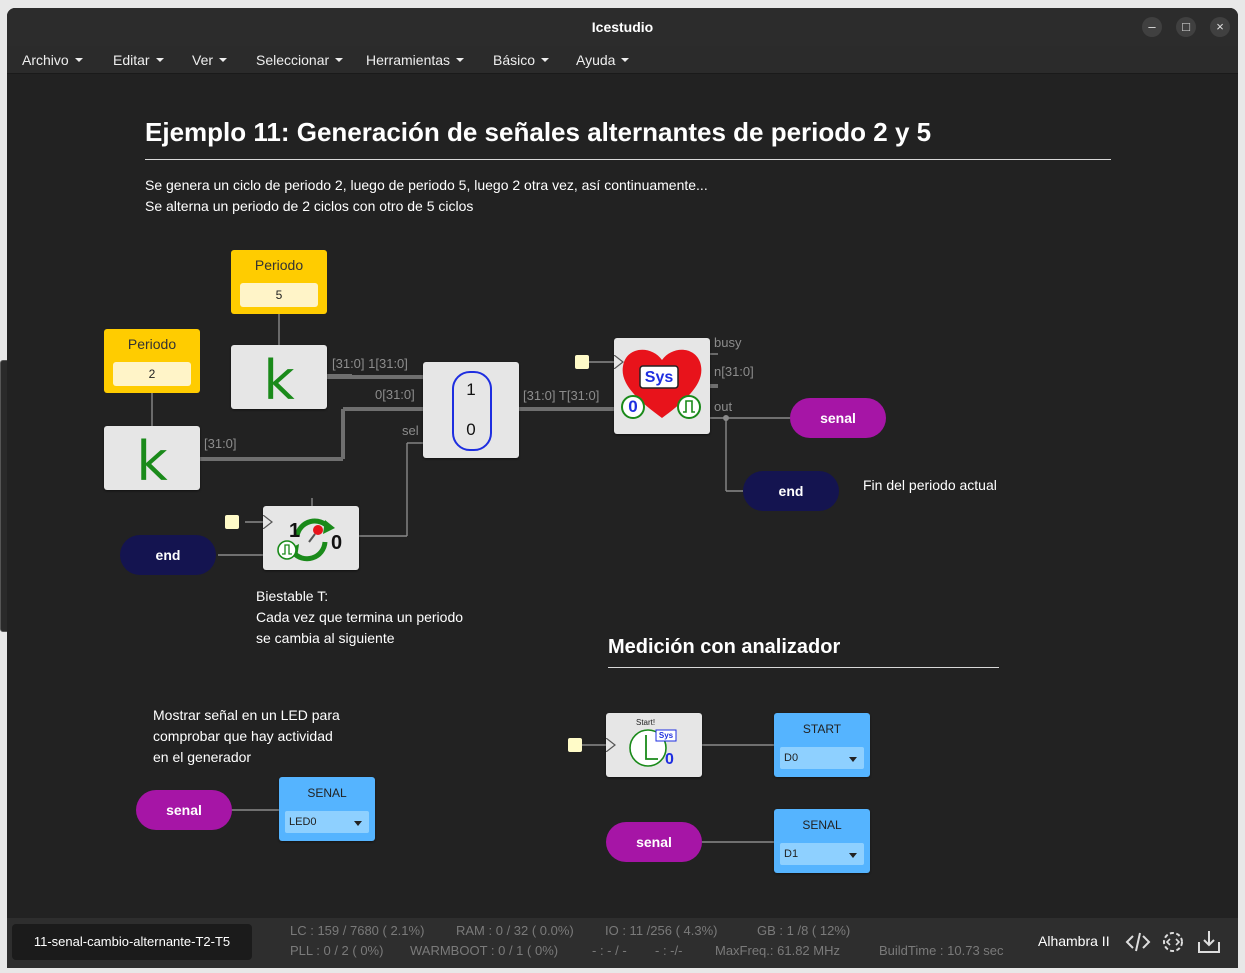  Describe the element at coordinates (822, 841) in the screenshot. I see `output-senal-analyzer: SENAL D1` at that location.